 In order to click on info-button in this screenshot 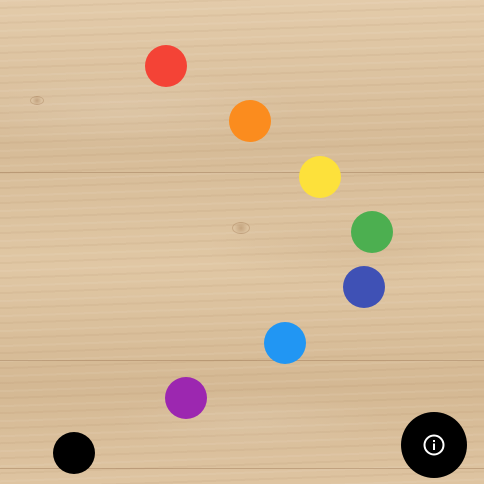, I will do `click(434, 445)`.